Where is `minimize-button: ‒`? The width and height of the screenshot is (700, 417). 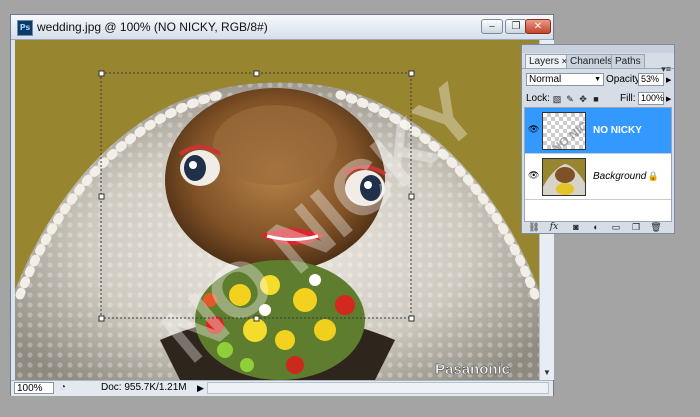
minimize-button: ‒ is located at coordinates (492, 26).